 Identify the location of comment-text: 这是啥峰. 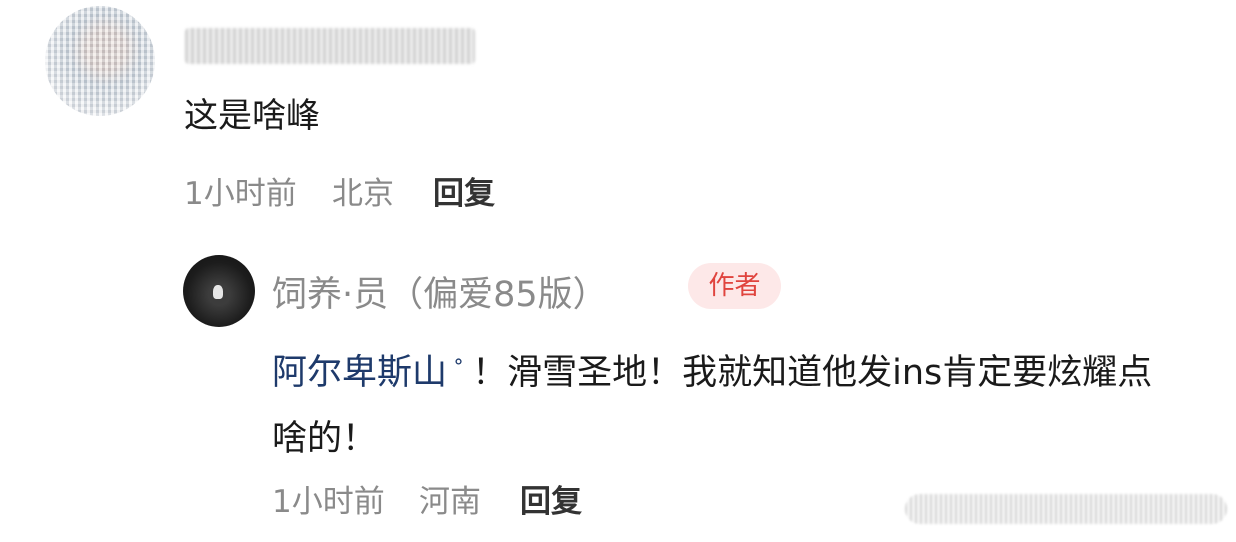
(252, 116).